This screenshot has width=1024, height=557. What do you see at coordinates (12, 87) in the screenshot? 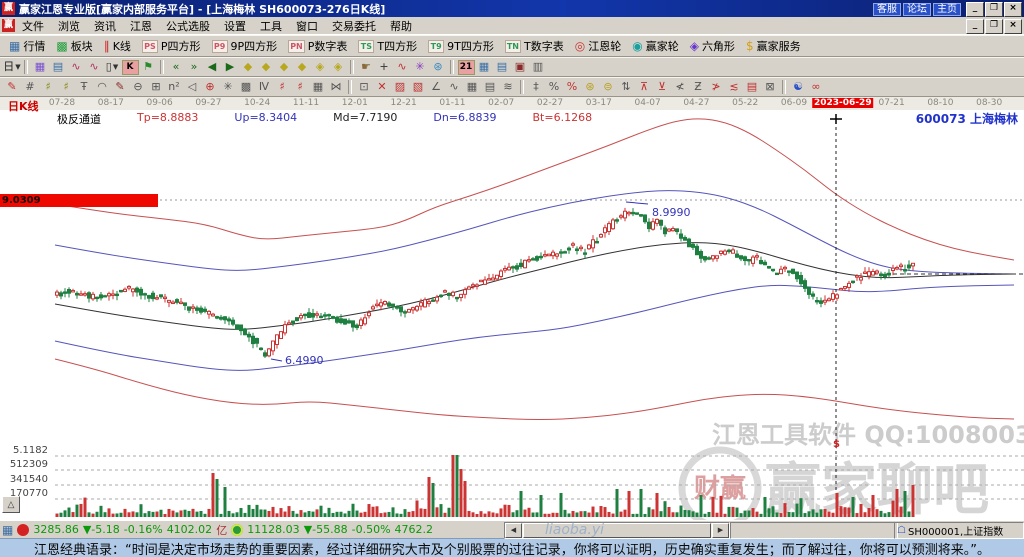
I see `pencil-tool-icon: ✎` at bounding box center [12, 87].